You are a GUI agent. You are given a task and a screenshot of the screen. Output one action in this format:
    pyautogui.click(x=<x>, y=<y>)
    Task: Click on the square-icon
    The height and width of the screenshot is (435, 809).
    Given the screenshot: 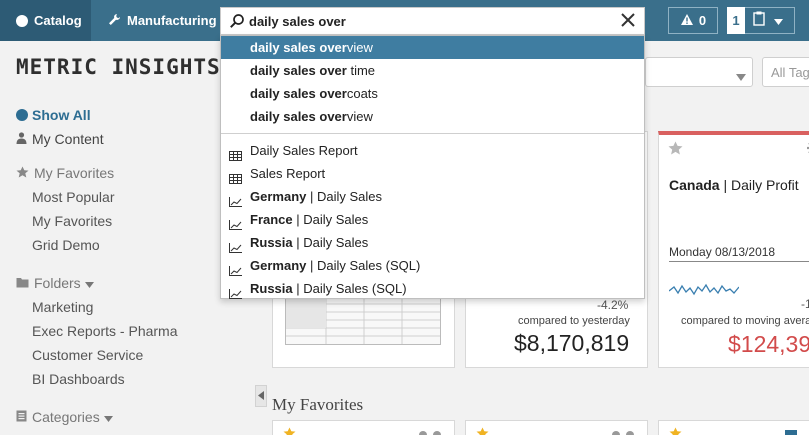 What is the action you would take?
    pyautogui.click(x=791, y=431)
    